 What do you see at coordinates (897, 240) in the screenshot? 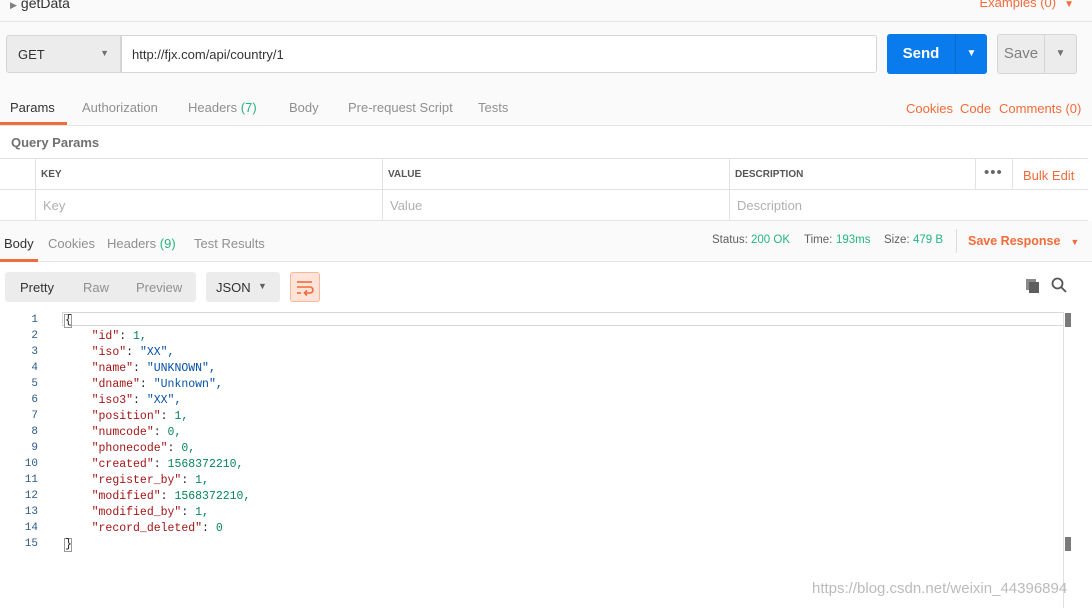
I see `size-label: Size:` at bounding box center [897, 240].